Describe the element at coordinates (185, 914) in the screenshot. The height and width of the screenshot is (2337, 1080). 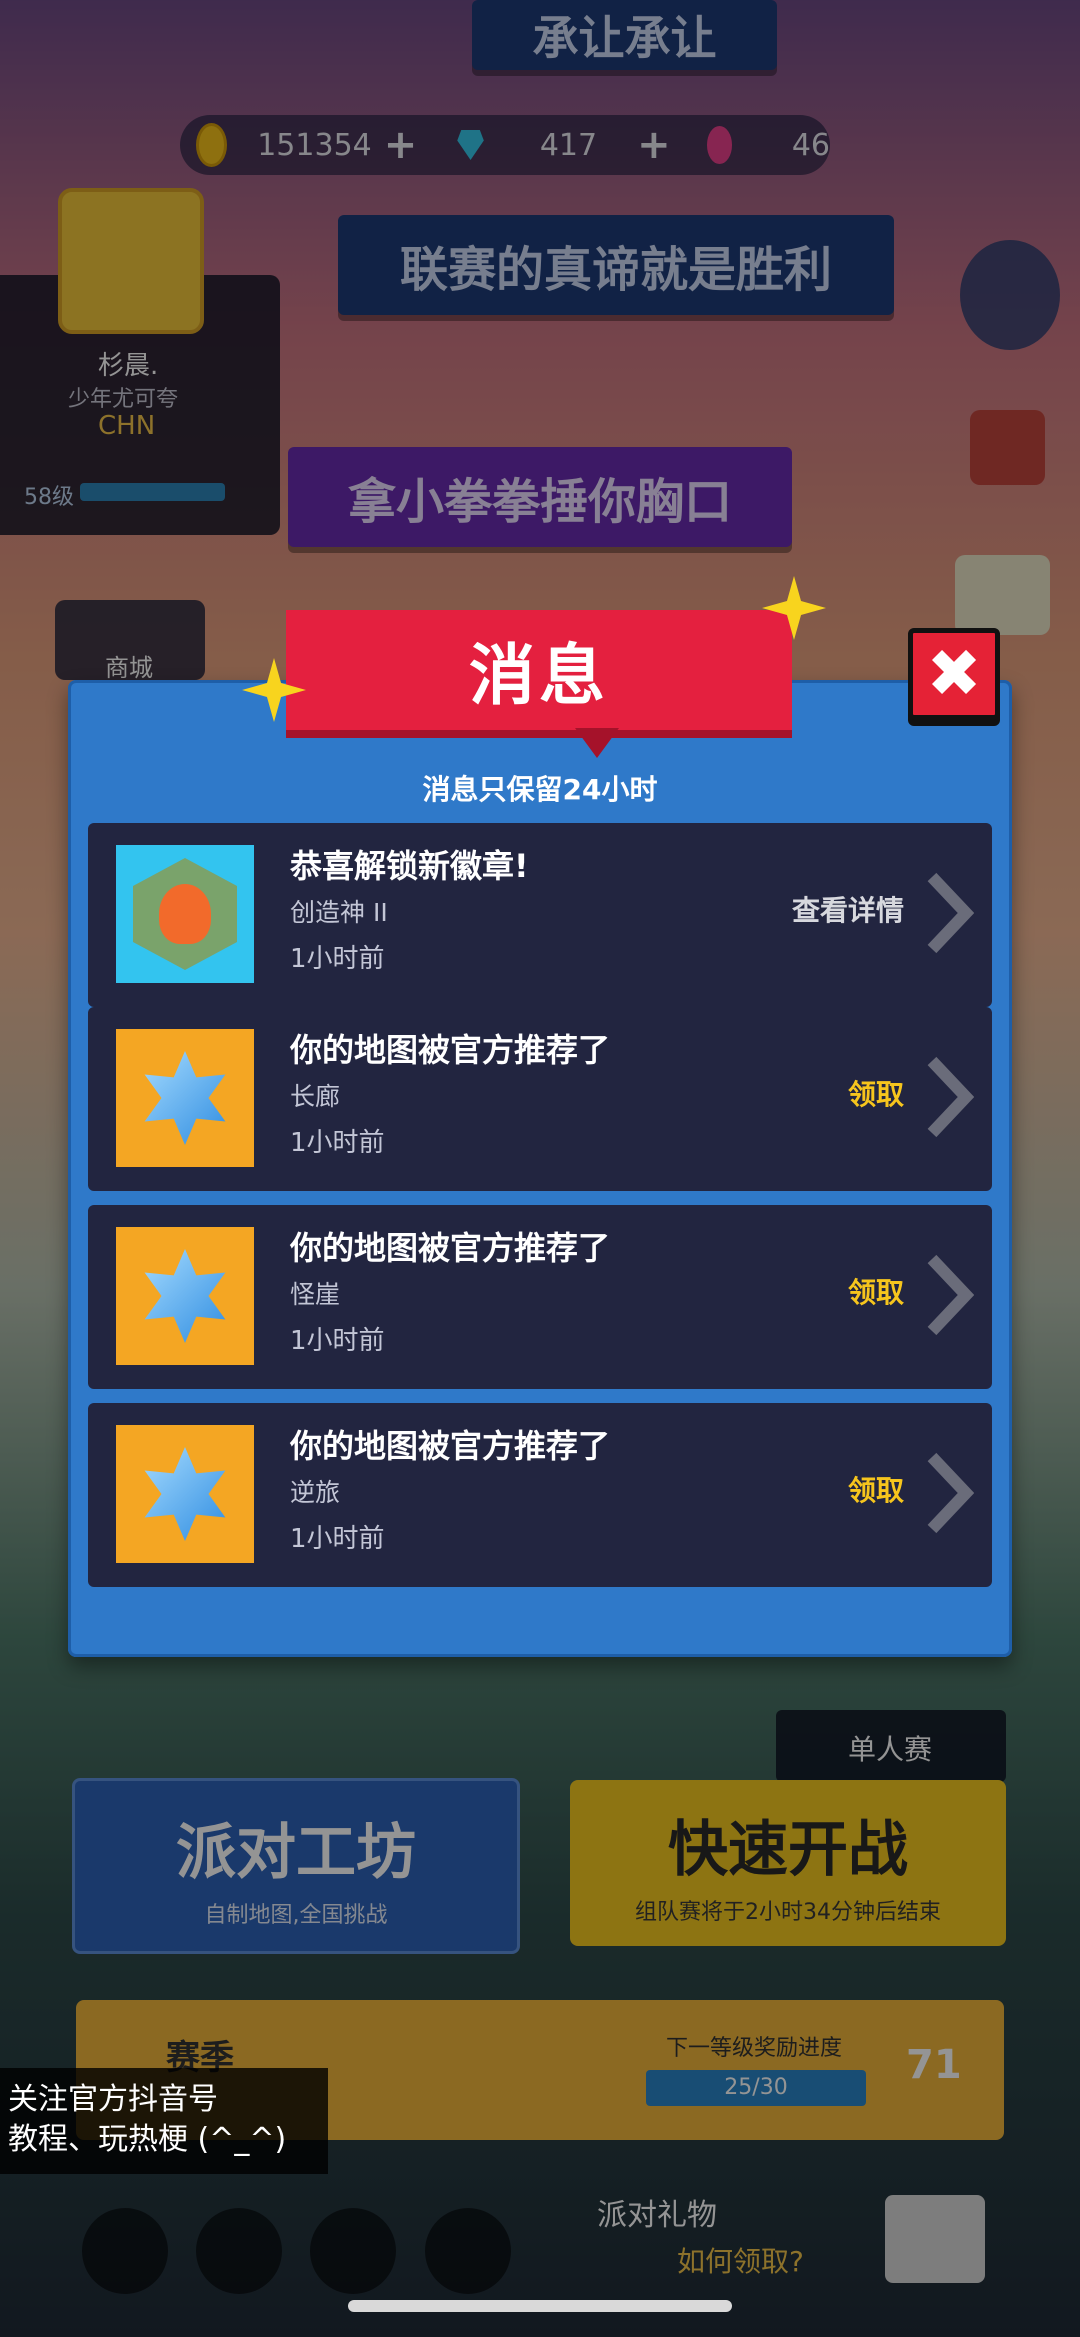
I see `lightbulb-badge-icon` at that location.